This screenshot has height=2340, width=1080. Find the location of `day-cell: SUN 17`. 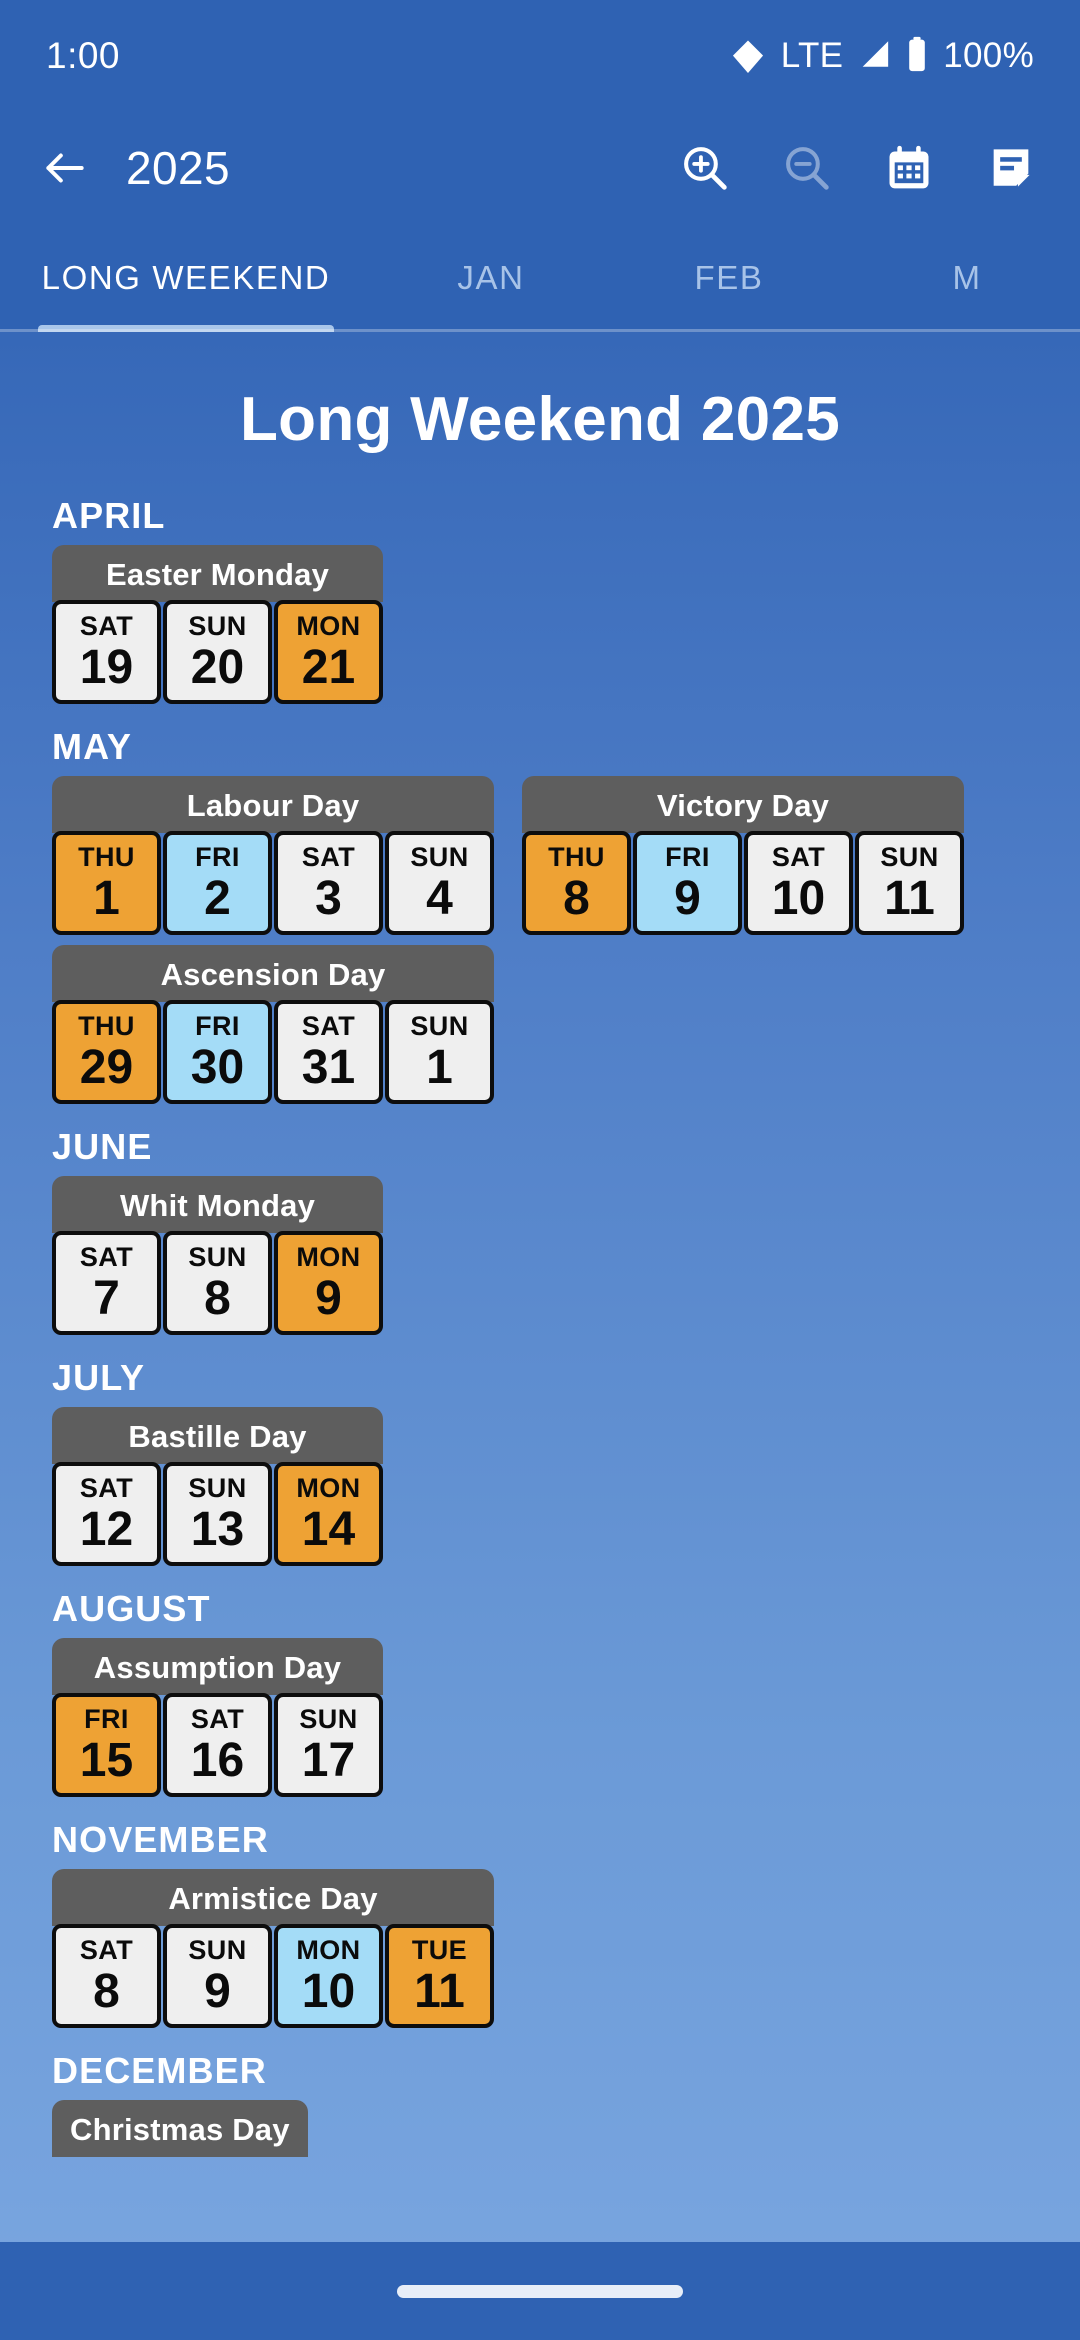

day-cell: SUN 17 is located at coordinates (328, 1745).